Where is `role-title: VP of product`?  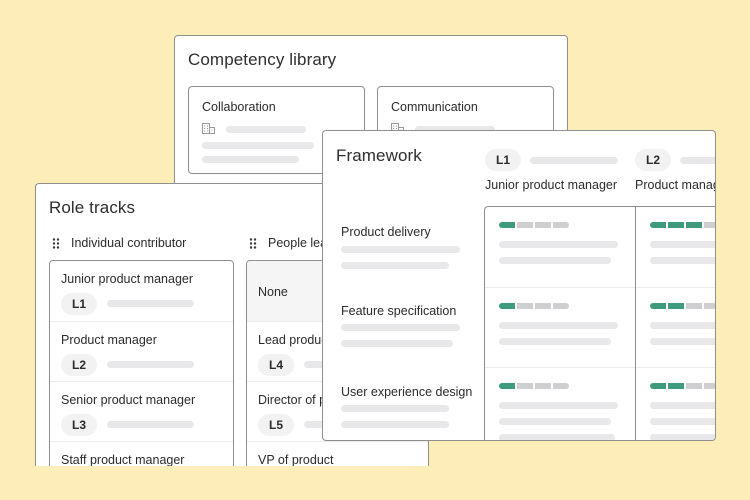 role-title: VP of product is located at coordinates (296, 459).